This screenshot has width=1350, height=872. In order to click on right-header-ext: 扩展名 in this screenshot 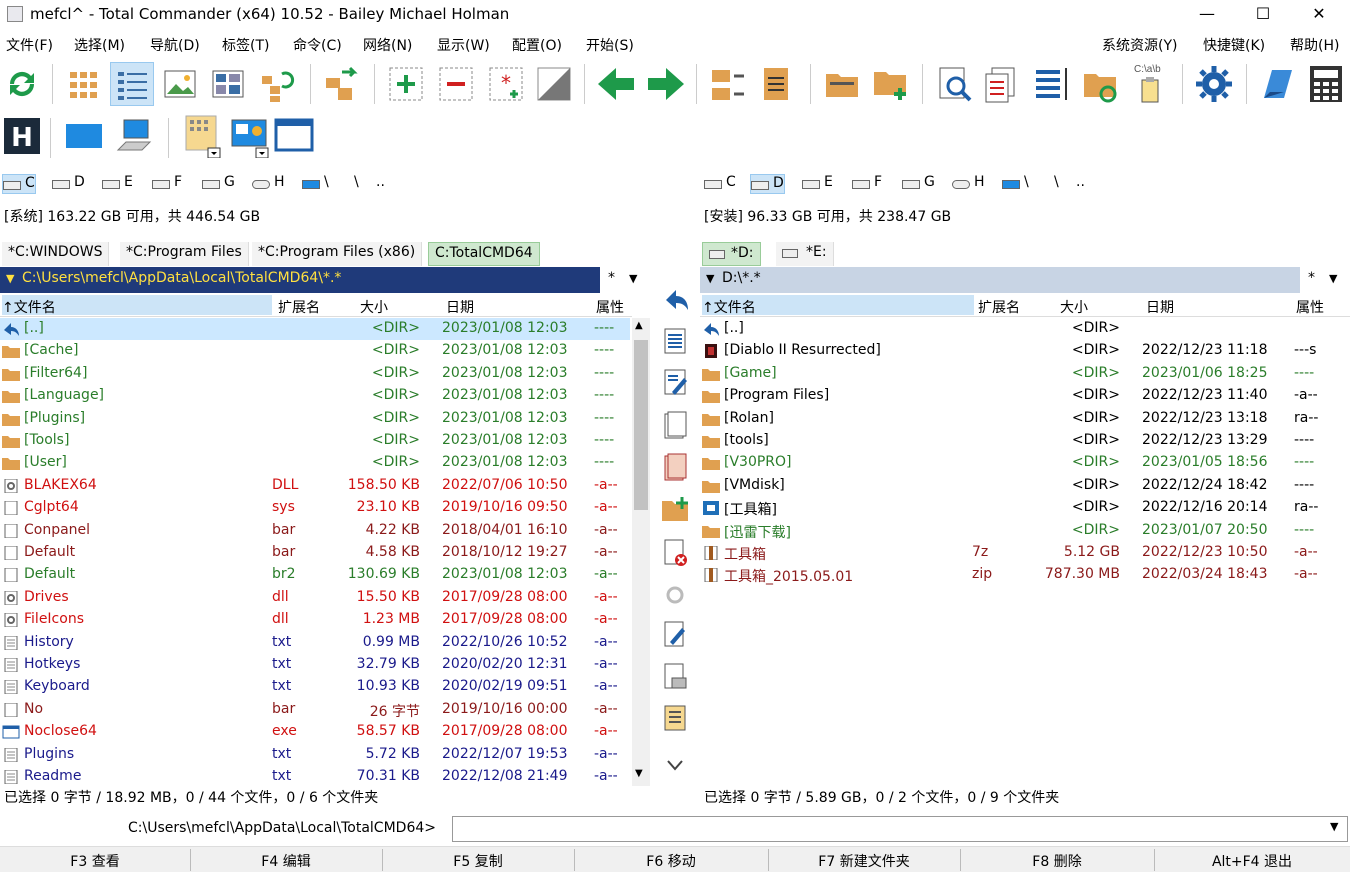, I will do `click(999, 307)`.